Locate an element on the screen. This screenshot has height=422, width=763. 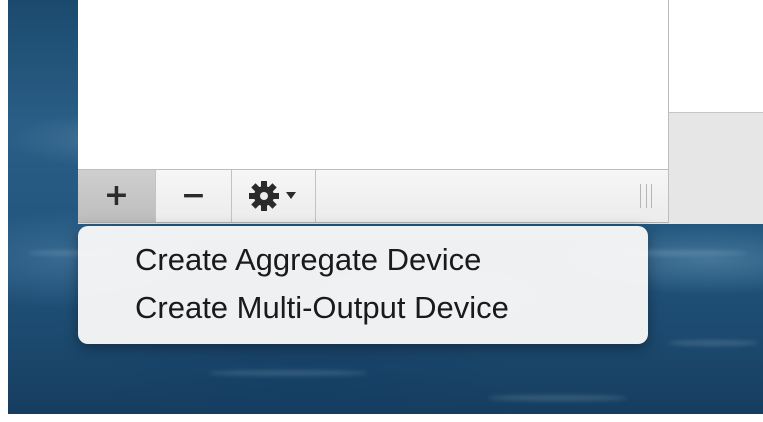
add-device-button: + is located at coordinates (117, 196).